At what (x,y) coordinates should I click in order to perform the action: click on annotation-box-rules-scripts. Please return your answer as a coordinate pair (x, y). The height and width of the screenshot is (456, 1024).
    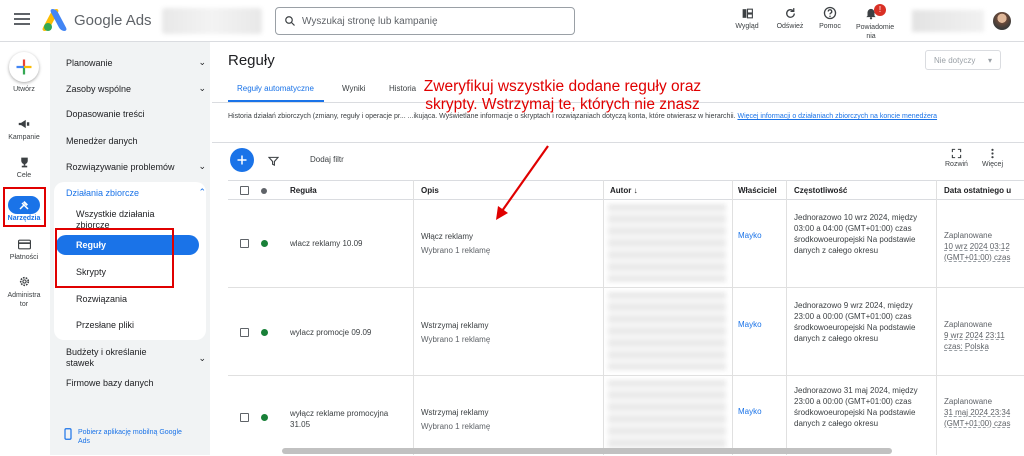
    Looking at the image, I should click on (114, 258).